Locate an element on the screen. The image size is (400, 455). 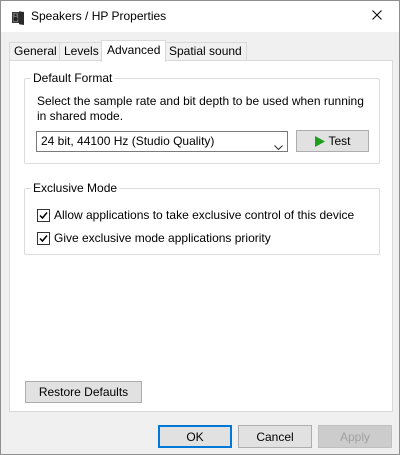
exclusive-mode-label: Exclusive Mode is located at coordinates (75, 188).